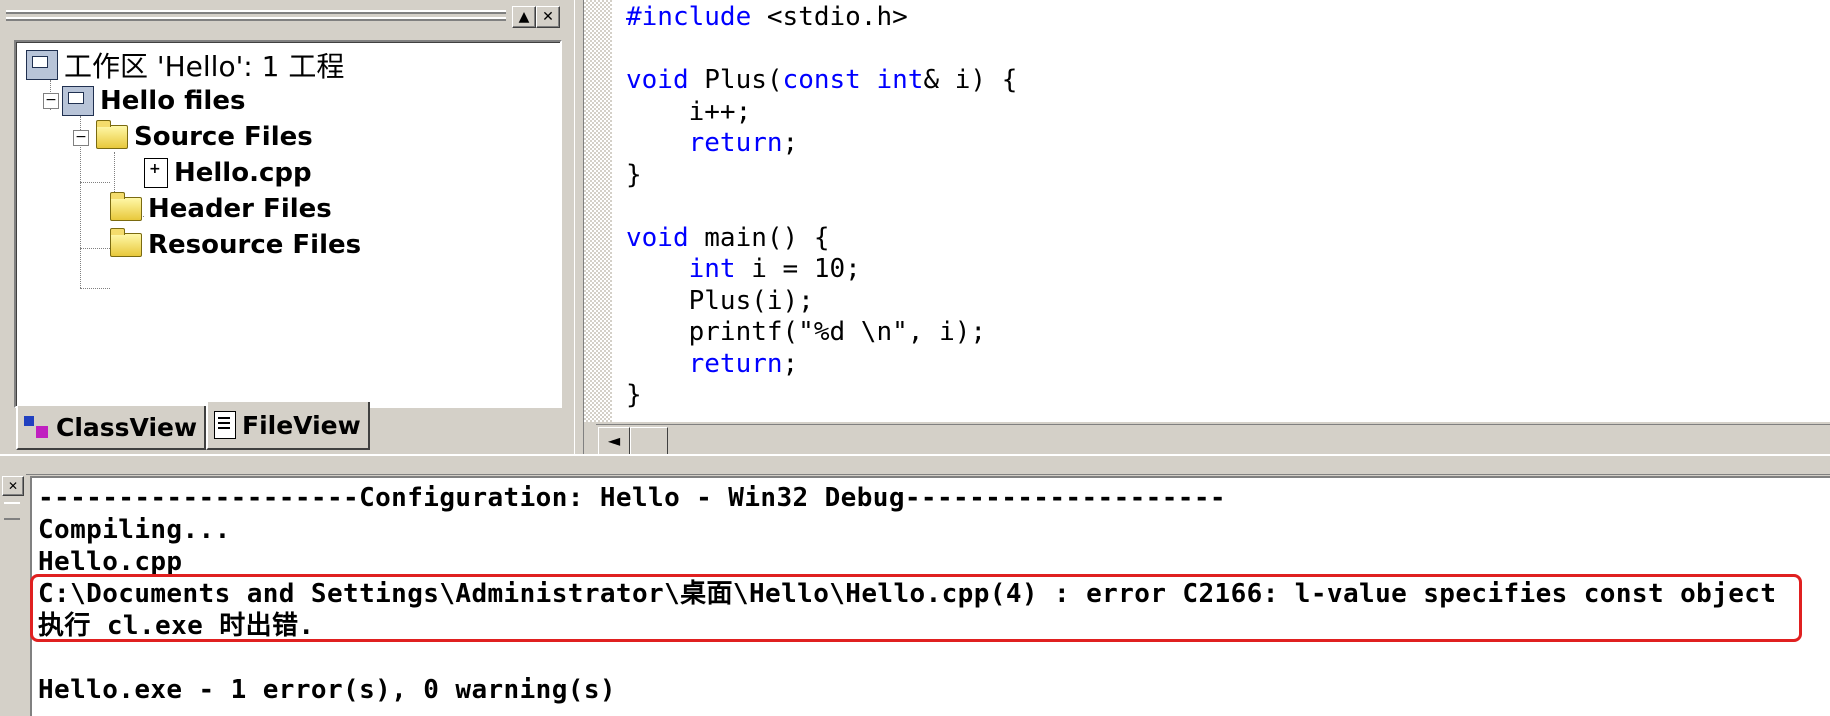  Describe the element at coordinates (806, 332) in the screenshot. I see `code-text: printf("%d \n", i);` at that location.